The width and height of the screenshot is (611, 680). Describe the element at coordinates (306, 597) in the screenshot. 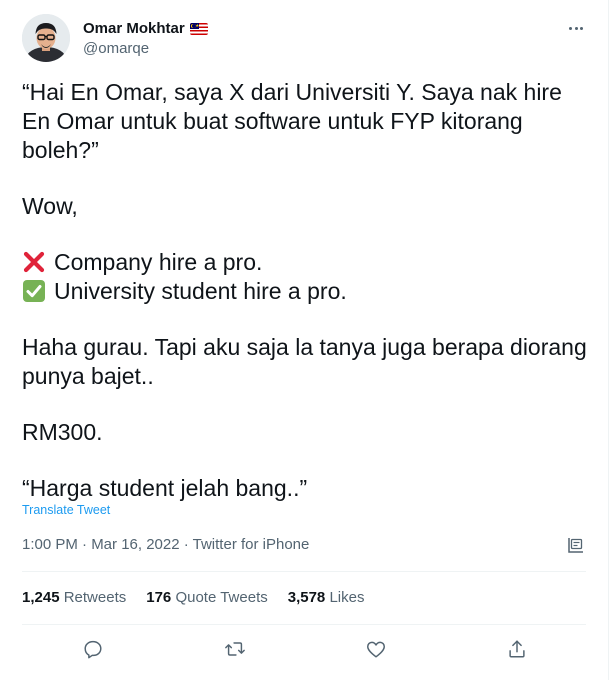

I see `likes-count: 3,578` at that location.